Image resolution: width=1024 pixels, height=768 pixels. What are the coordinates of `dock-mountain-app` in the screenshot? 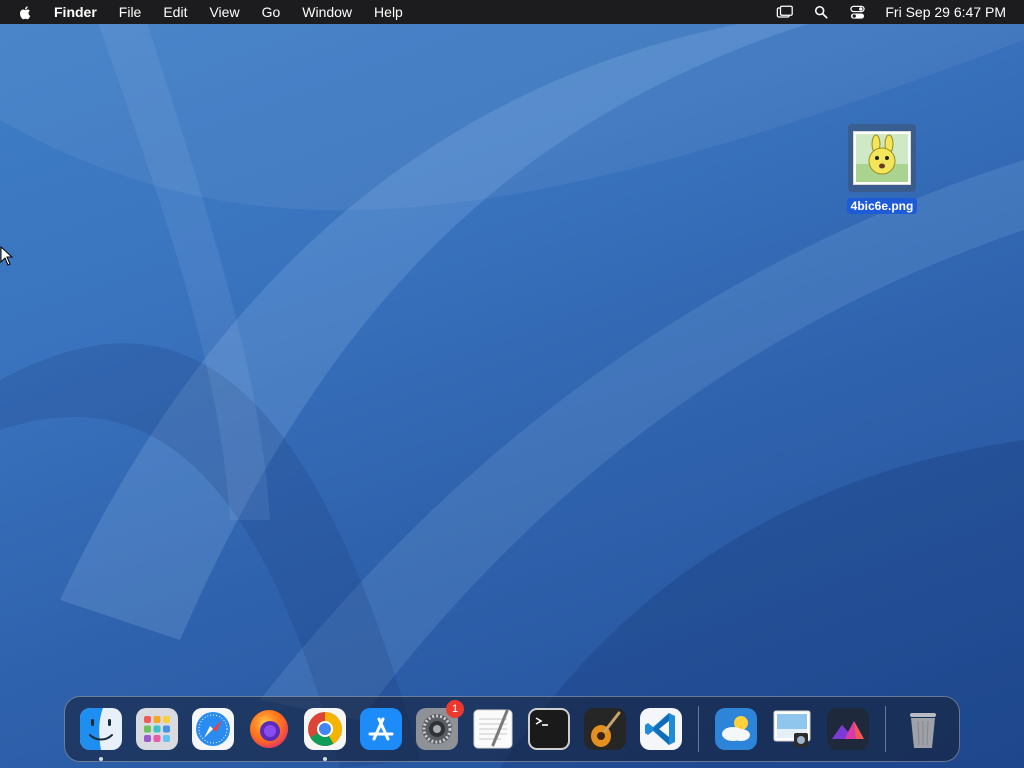 It's located at (848, 729).